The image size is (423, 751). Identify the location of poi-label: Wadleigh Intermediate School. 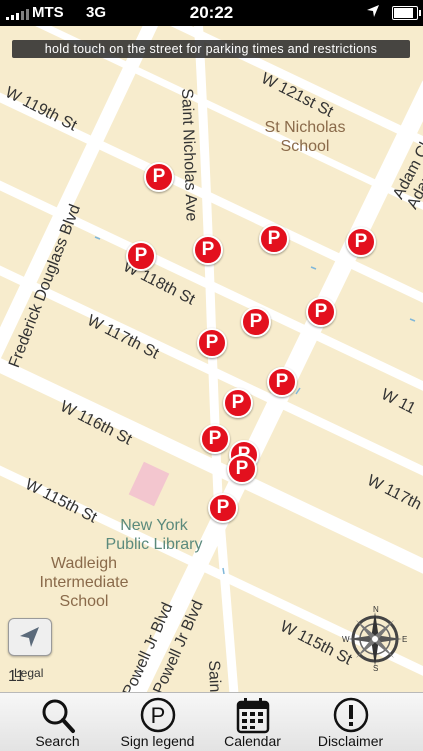
(84, 582).